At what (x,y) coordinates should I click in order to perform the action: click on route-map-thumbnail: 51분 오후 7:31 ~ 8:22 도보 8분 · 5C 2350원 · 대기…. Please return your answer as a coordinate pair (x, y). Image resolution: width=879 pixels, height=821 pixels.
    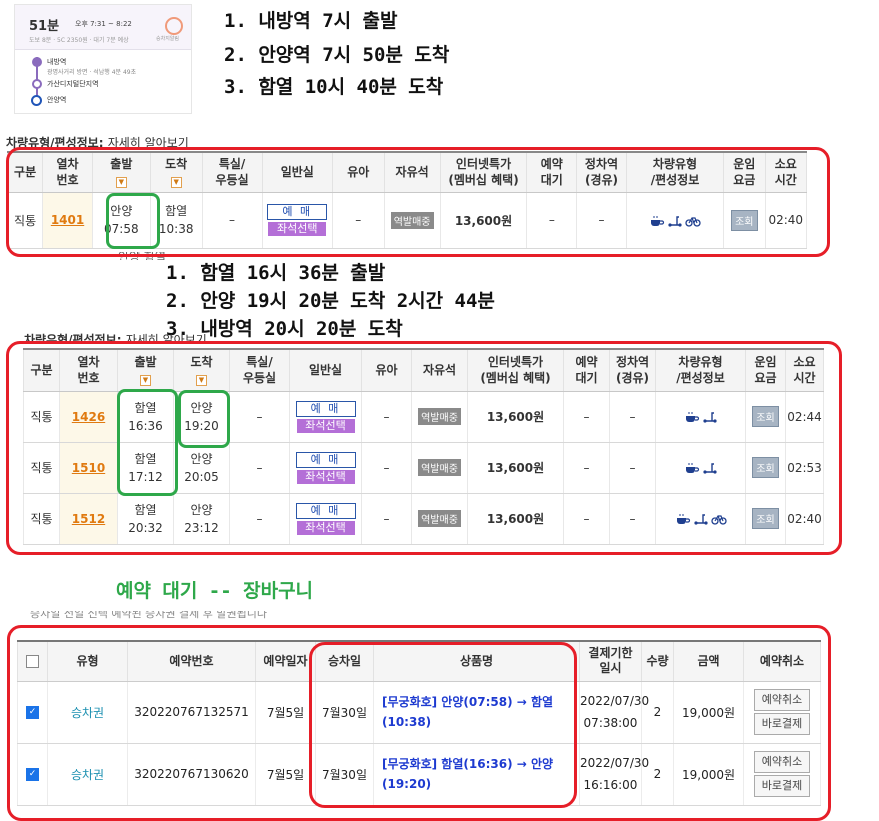
    Looking at the image, I should click on (103, 59).